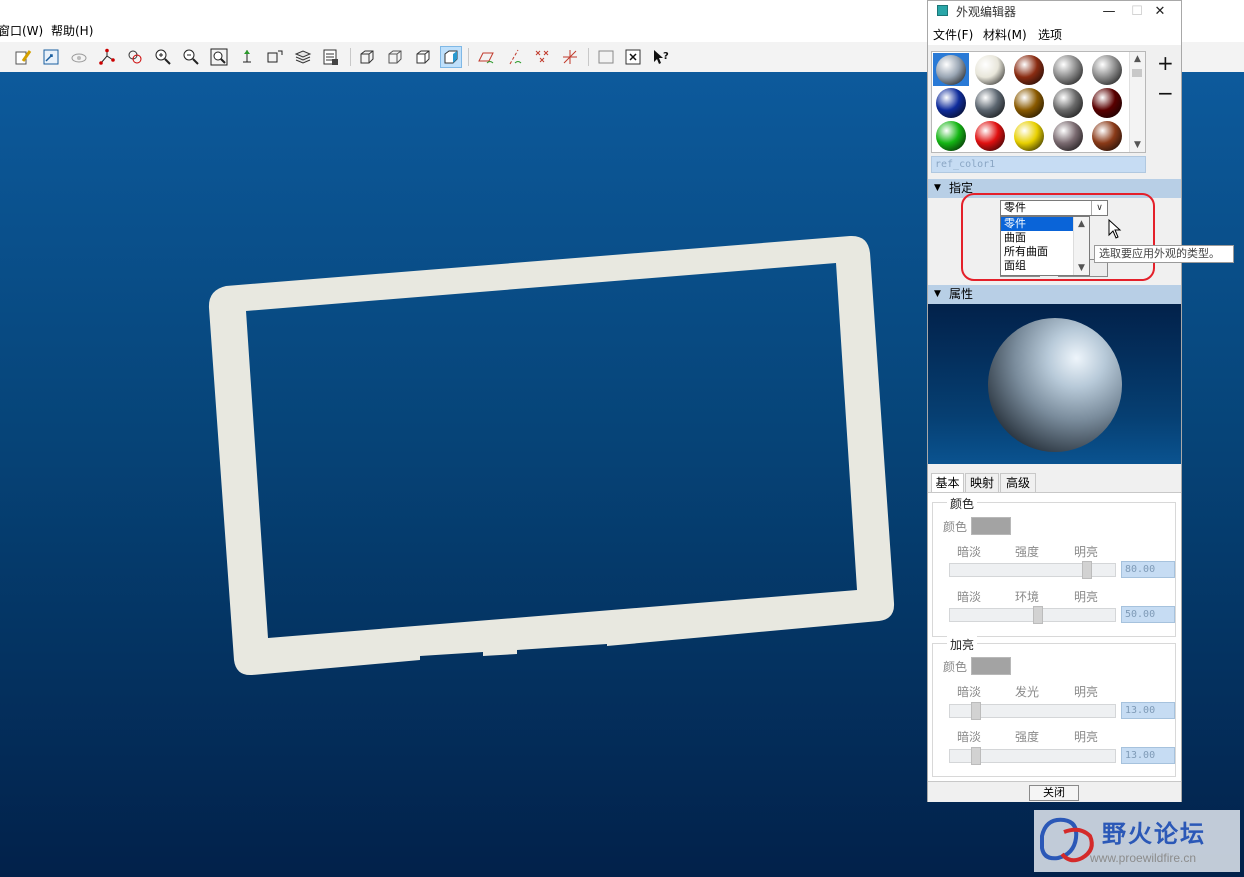 Image resolution: width=1244 pixels, height=877 pixels. What do you see at coordinates (1165, 93) in the screenshot?
I see `remove-appearance-button: −` at bounding box center [1165, 93].